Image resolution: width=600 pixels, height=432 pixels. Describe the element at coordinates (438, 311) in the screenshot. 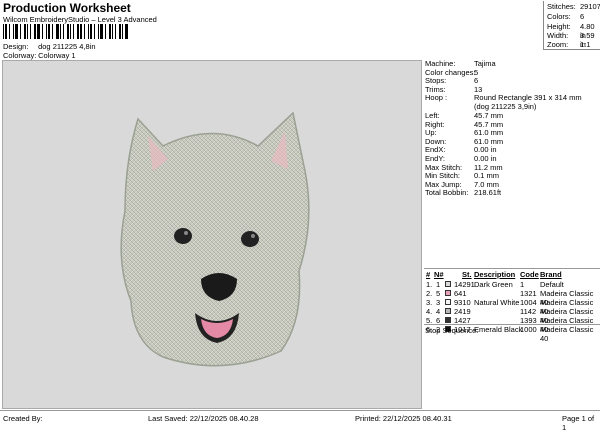

I see `cell-n: 4` at that location.